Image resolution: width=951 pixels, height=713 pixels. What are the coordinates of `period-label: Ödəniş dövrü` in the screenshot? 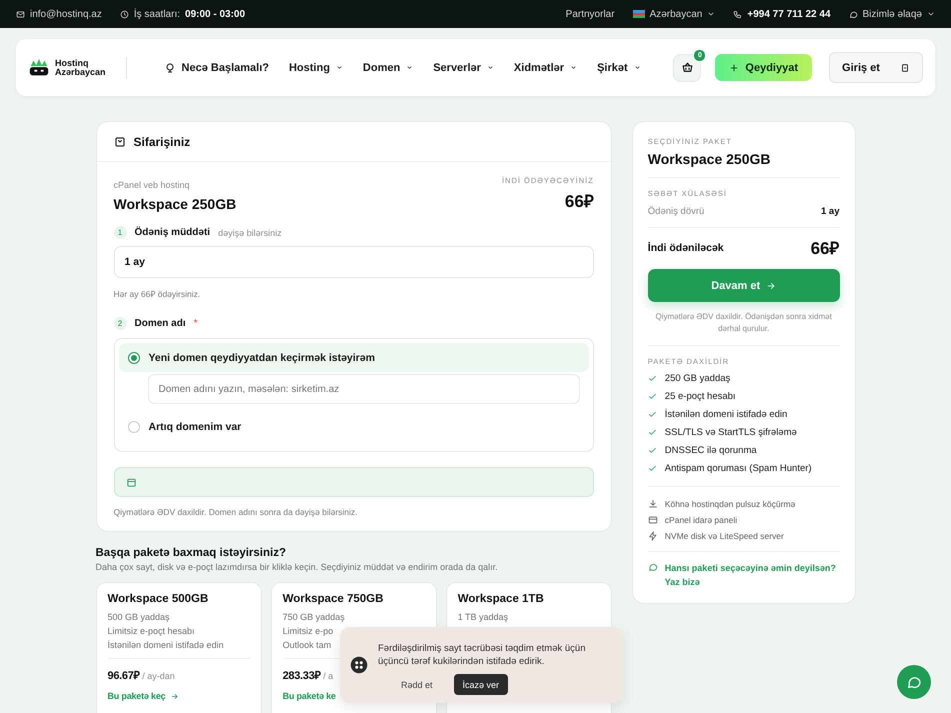 It's located at (676, 211).